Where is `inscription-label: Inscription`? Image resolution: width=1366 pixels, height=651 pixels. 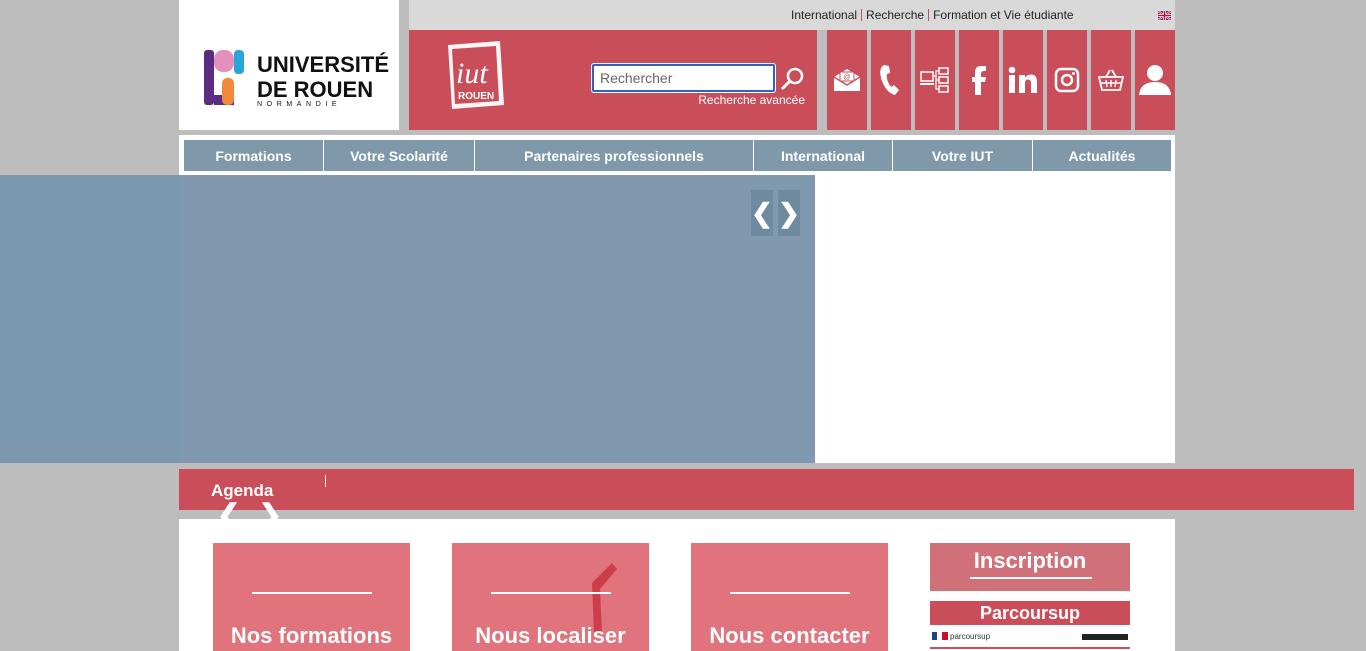
inscription-label: Inscription is located at coordinates (1030, 560).